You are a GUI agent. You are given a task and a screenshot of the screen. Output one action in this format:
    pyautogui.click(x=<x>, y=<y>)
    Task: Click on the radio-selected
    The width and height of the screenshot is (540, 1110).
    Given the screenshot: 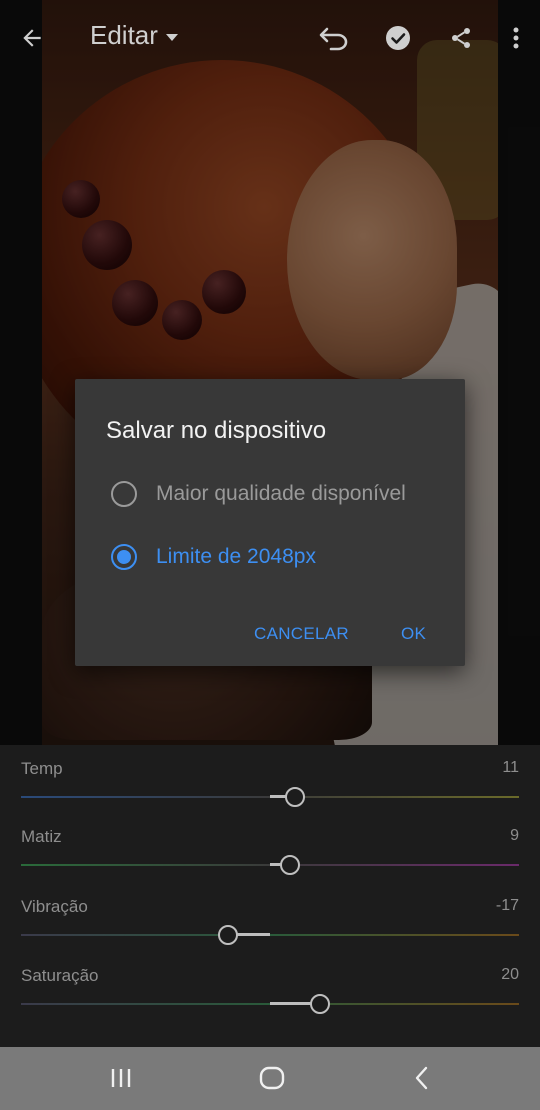 What is the action you would take?
    pyautogui.click(x=124, y=557)
    